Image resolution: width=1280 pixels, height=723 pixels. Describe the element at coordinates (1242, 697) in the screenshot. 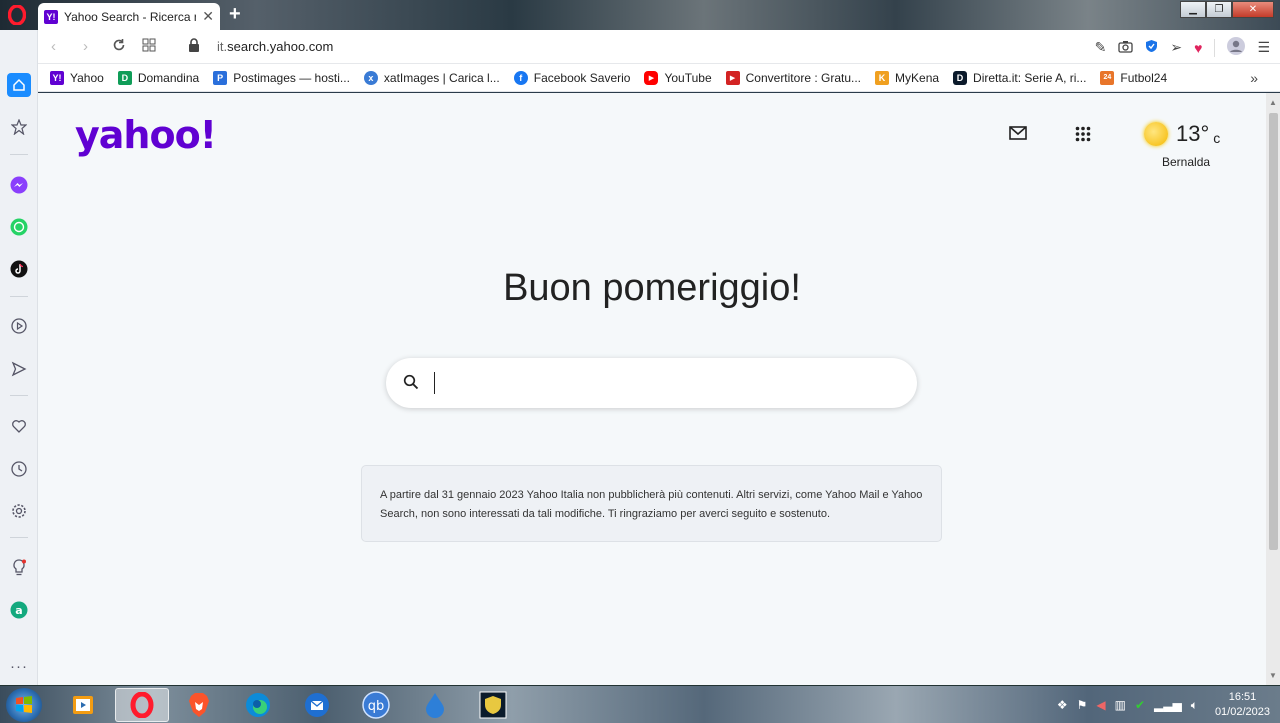

I see `clock-time: 16:51` at that location.